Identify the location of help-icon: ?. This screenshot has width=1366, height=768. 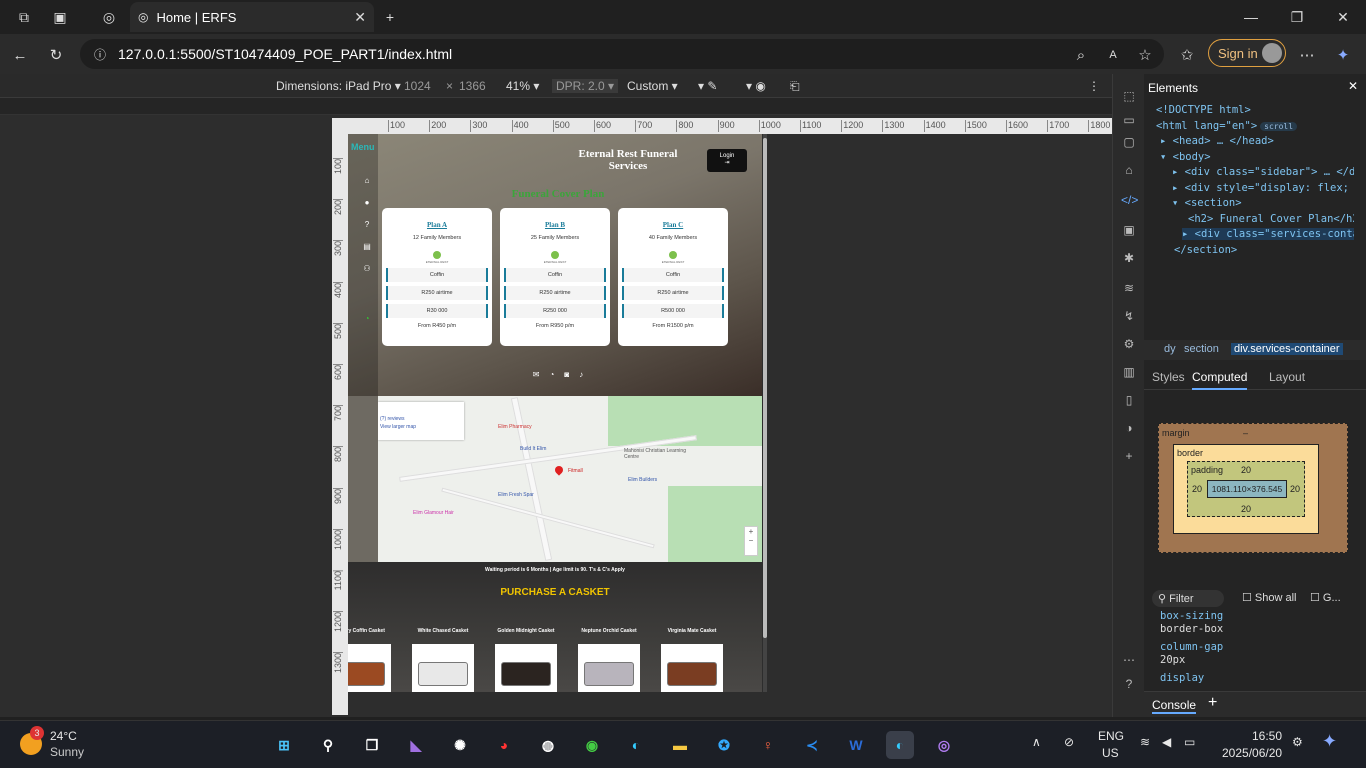
(1129, 684).